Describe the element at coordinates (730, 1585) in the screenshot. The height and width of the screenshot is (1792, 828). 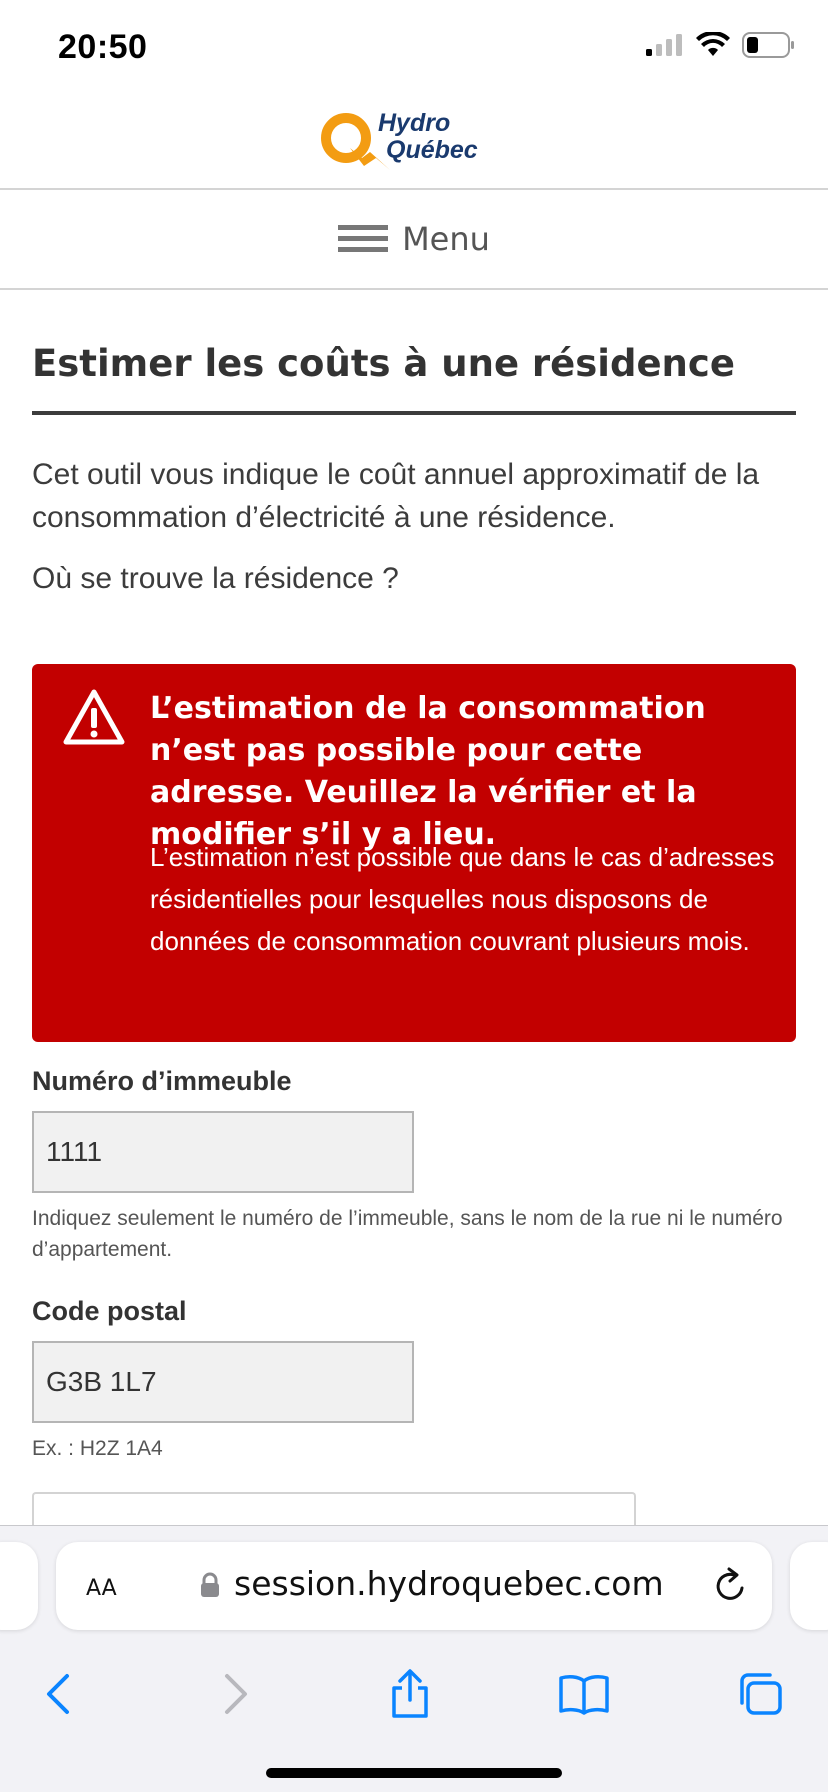
I see `reload-icon` at that location.